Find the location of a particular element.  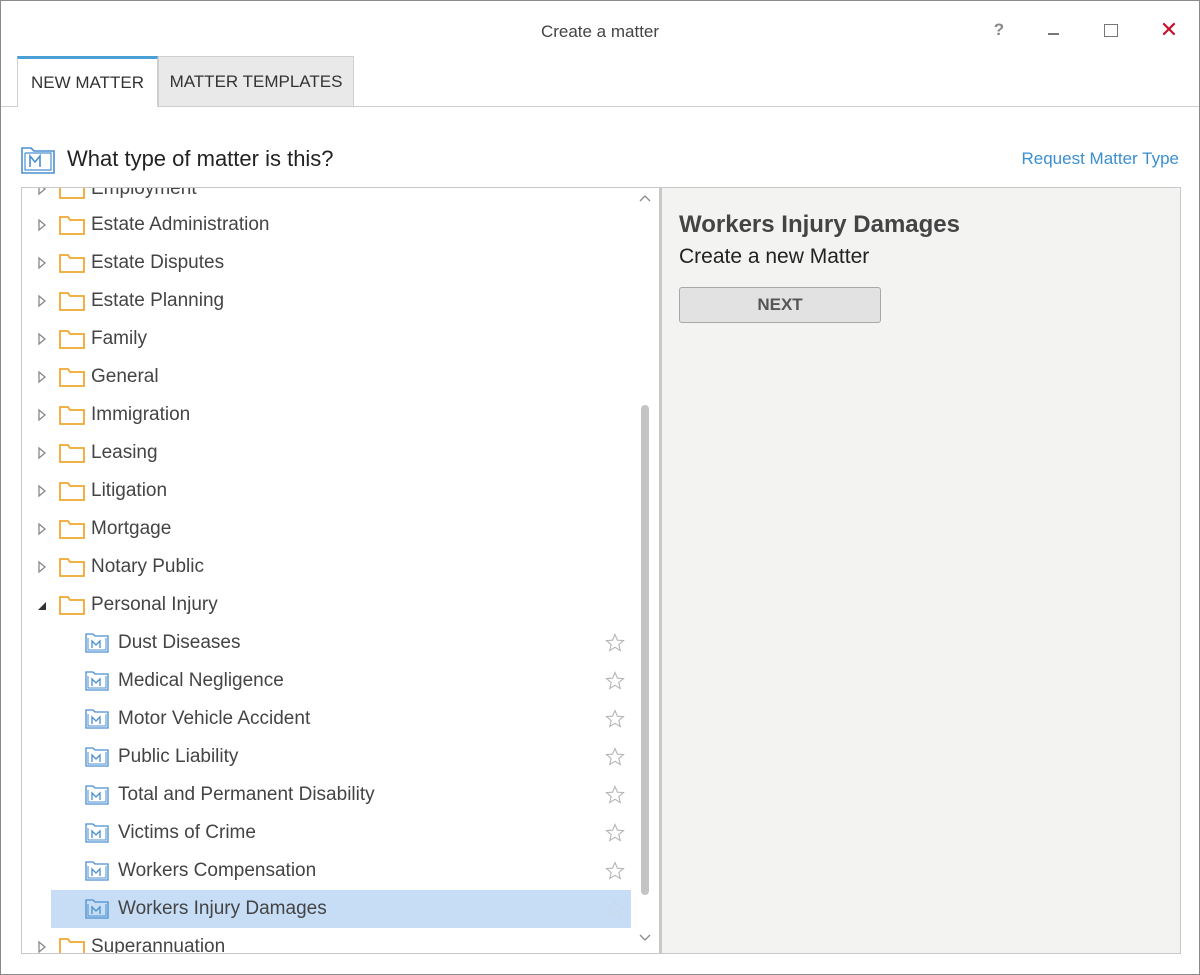

tab-new-matter: NEW MATTER is located at coordinates (87, 81).